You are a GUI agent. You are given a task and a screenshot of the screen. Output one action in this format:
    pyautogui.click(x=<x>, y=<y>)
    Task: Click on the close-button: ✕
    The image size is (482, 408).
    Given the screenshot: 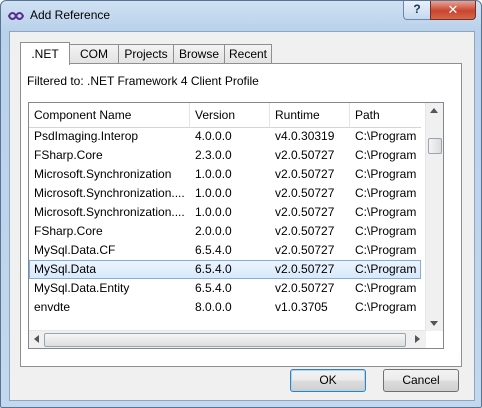 What is the action you would take?
    pyautogui.click(x=453, y=10)
    